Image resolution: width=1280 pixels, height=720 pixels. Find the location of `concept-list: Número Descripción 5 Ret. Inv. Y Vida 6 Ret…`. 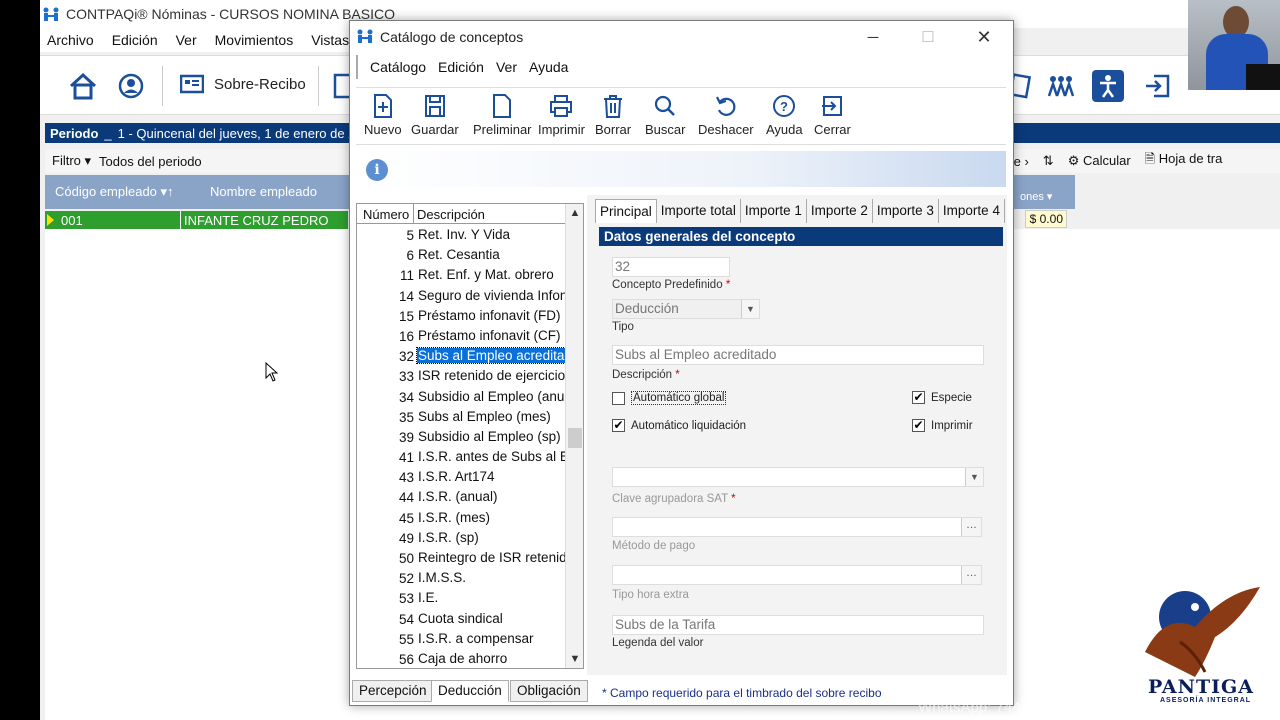

concept-list: Número Descripción 5 Ret. Inv. Y Vida 6 Ret… is located at coordinates (470, 436).